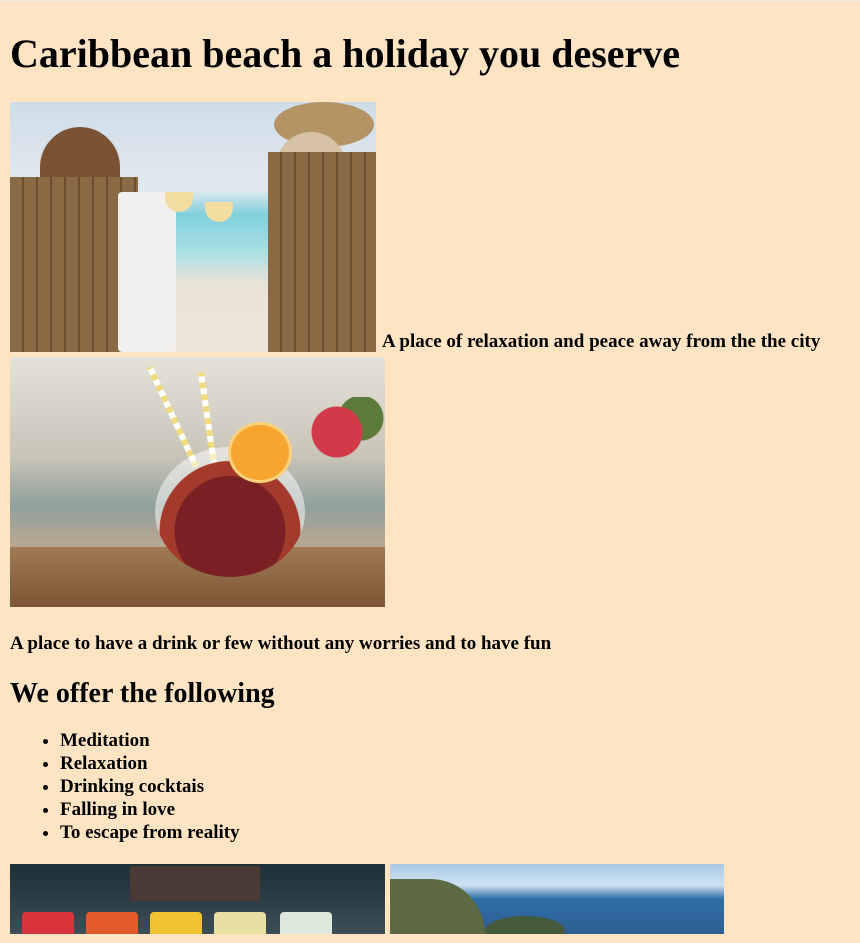 This screenshot has height=943, width=860. Describe the element at coordinates (197, 482) in the screenshot. I see `sangria-drink-image` at that location.